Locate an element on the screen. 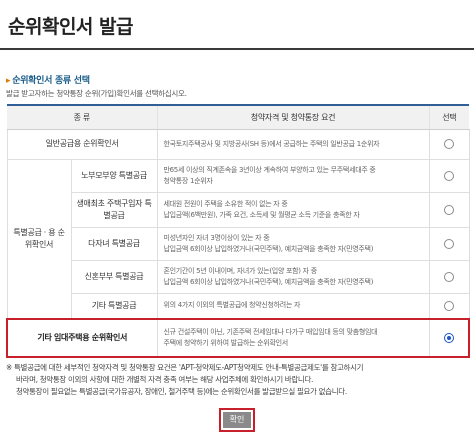 The height and width of the screenshot is (440, 474). row-label-multi-child: 다자녀 특별공급 is located at coordinates (114, 243).